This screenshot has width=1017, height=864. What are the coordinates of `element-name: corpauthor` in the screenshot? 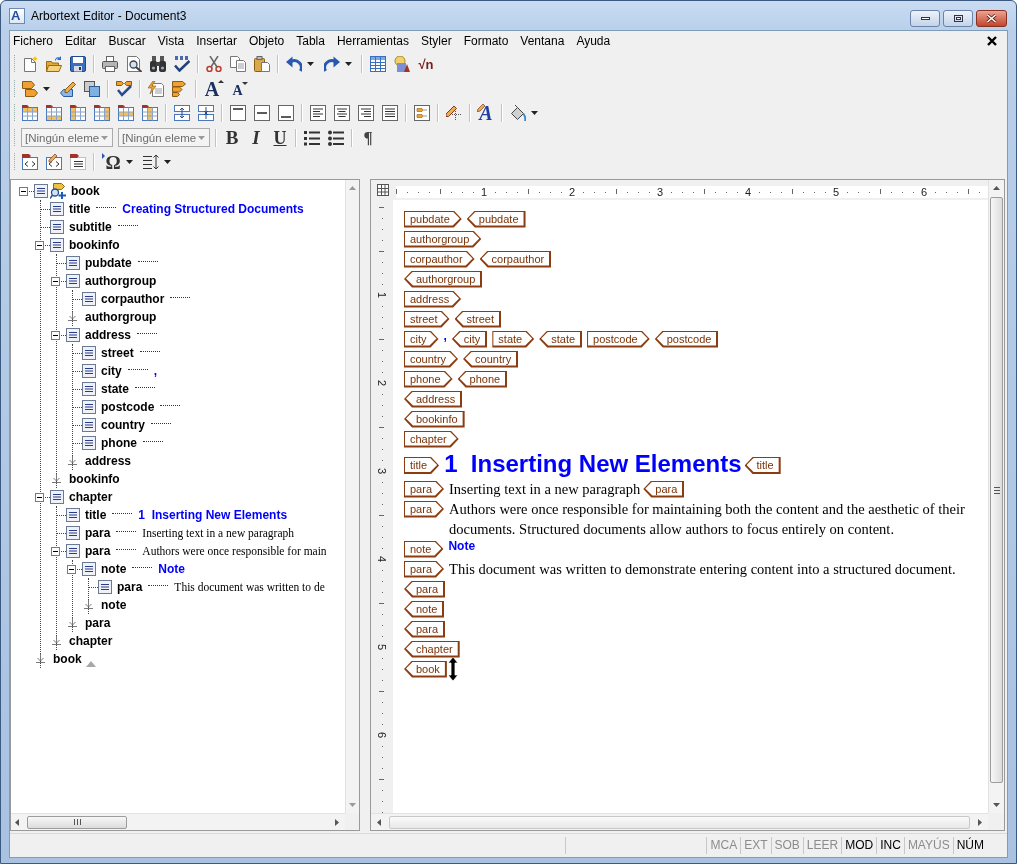 It's located at (133, 299).